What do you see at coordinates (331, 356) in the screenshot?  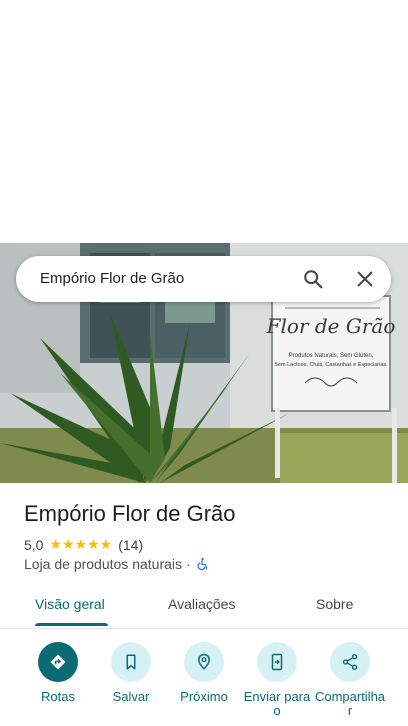 I see `sign-line1: Produtos Naturais, Sem Glúten,` at bounding box center [331, 356].